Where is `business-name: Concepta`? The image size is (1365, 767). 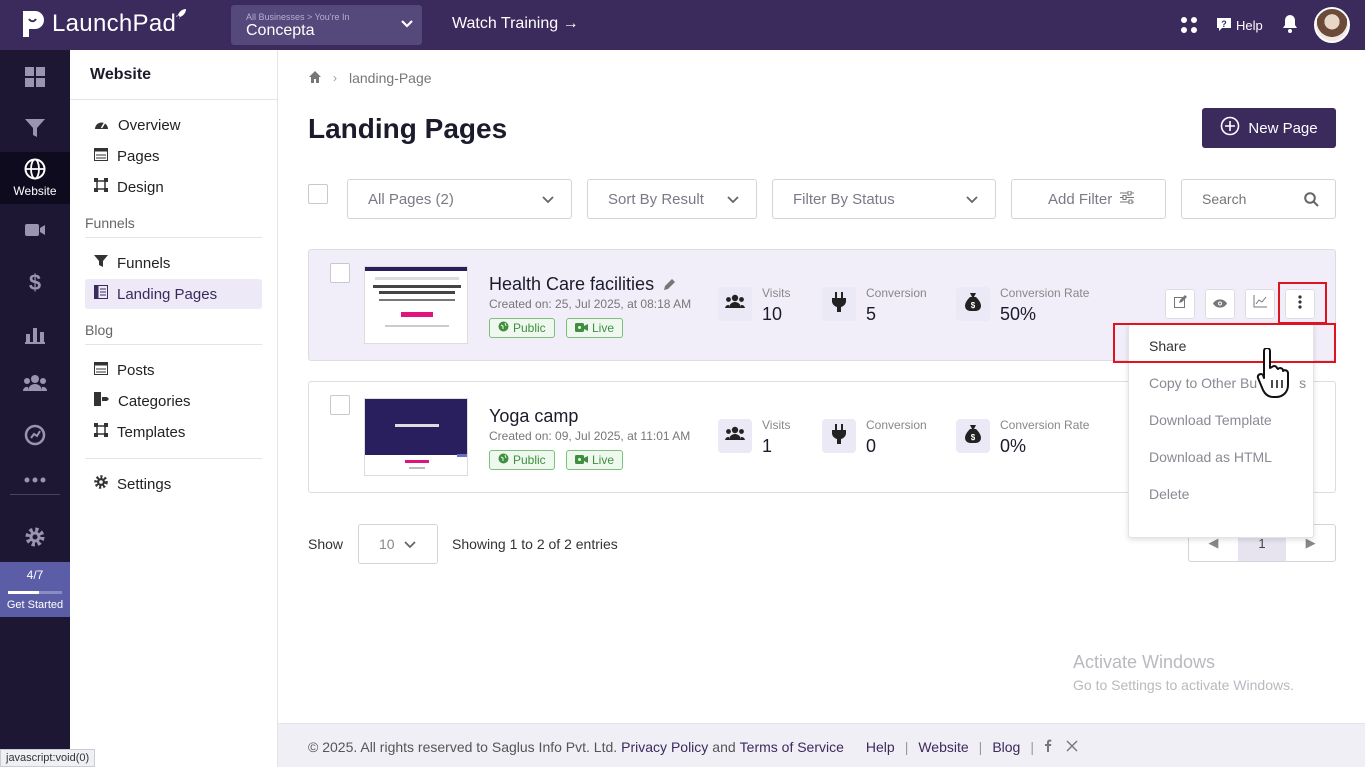
business-name: Concepta is located at coordinates (280, 30).